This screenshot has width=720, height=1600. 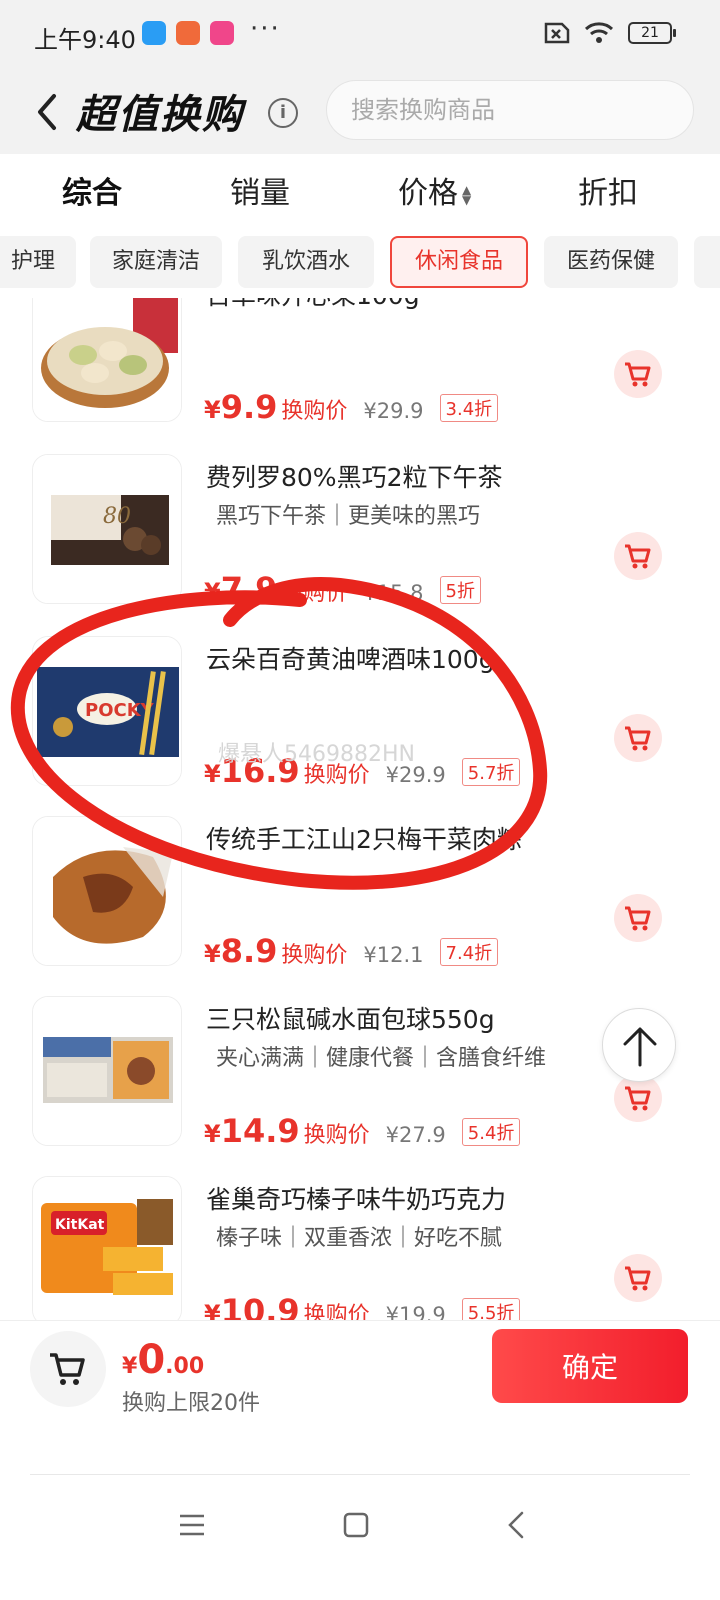 I want to click on price-row: ¥10.9 换购价 ¥19.9 5.5折, so click(x=362, y=1306).